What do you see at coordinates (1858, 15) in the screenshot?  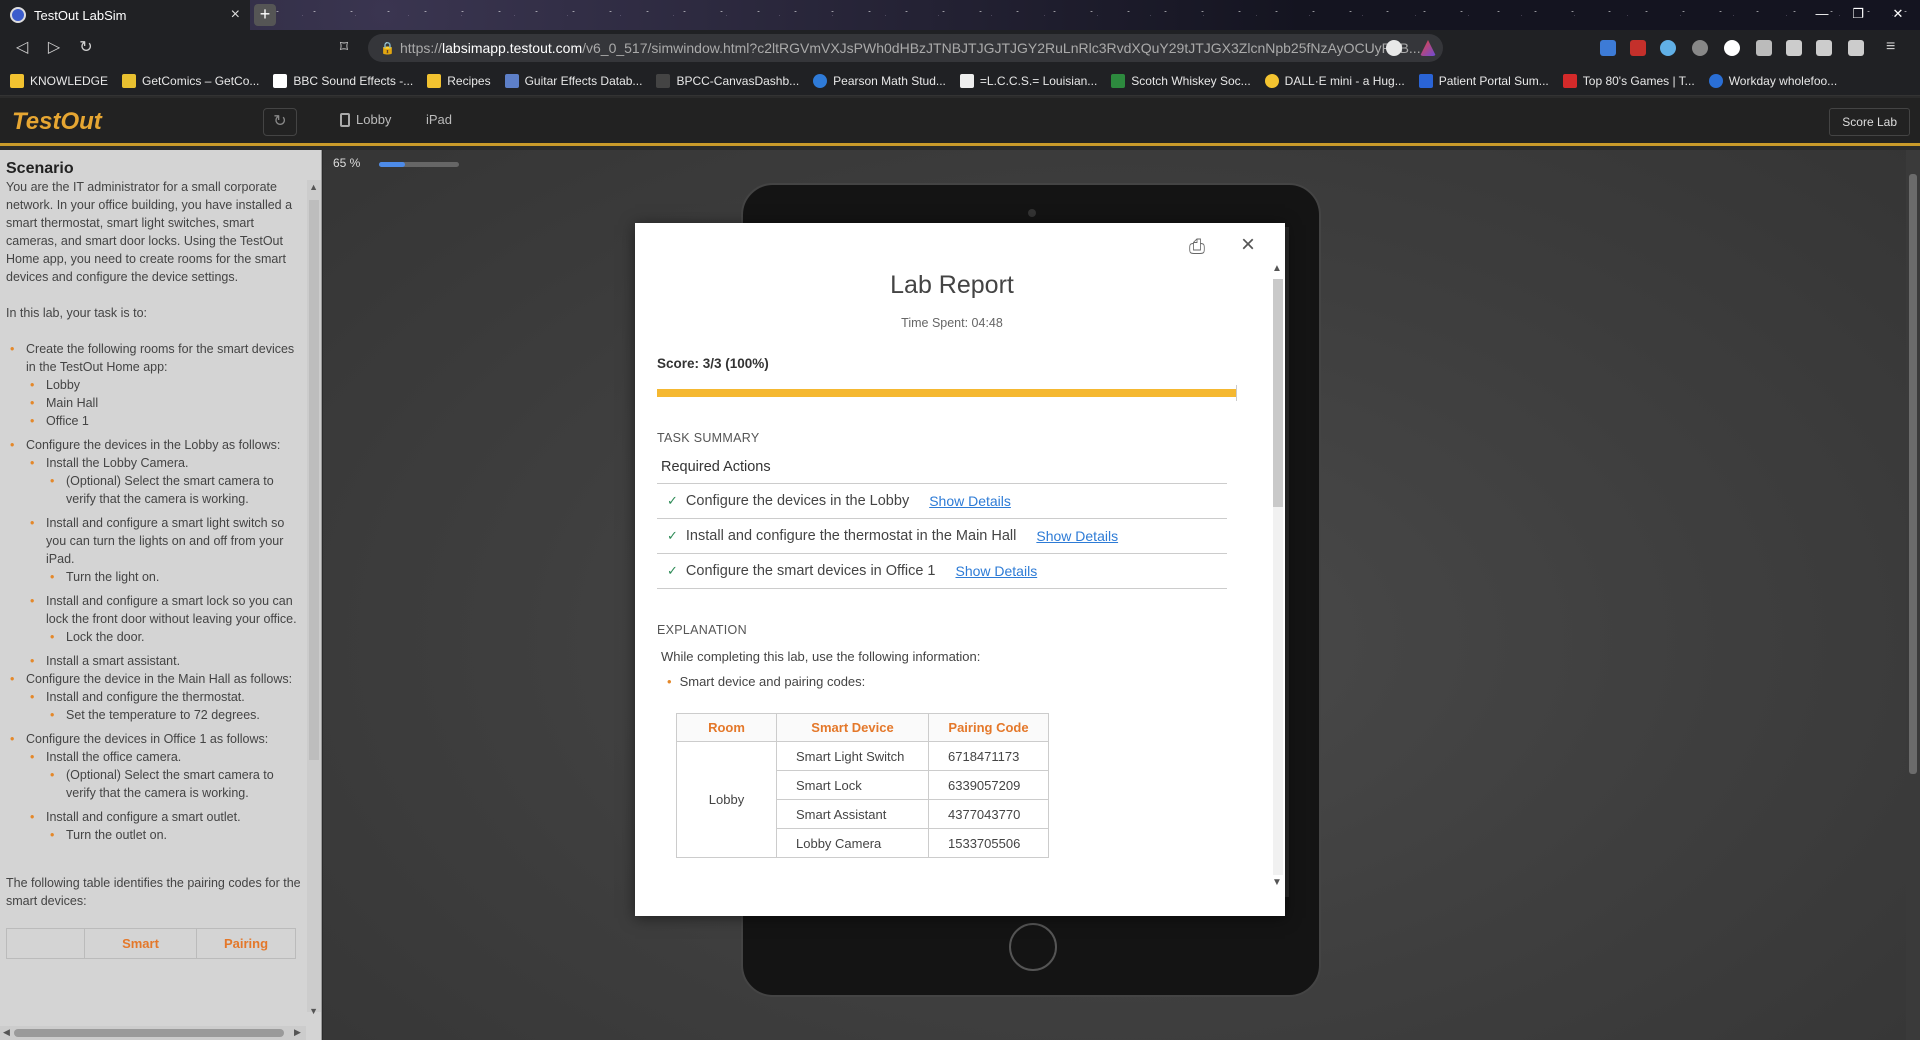 I see `maximize-icon: ❐` at bounding box center [1858, 15].